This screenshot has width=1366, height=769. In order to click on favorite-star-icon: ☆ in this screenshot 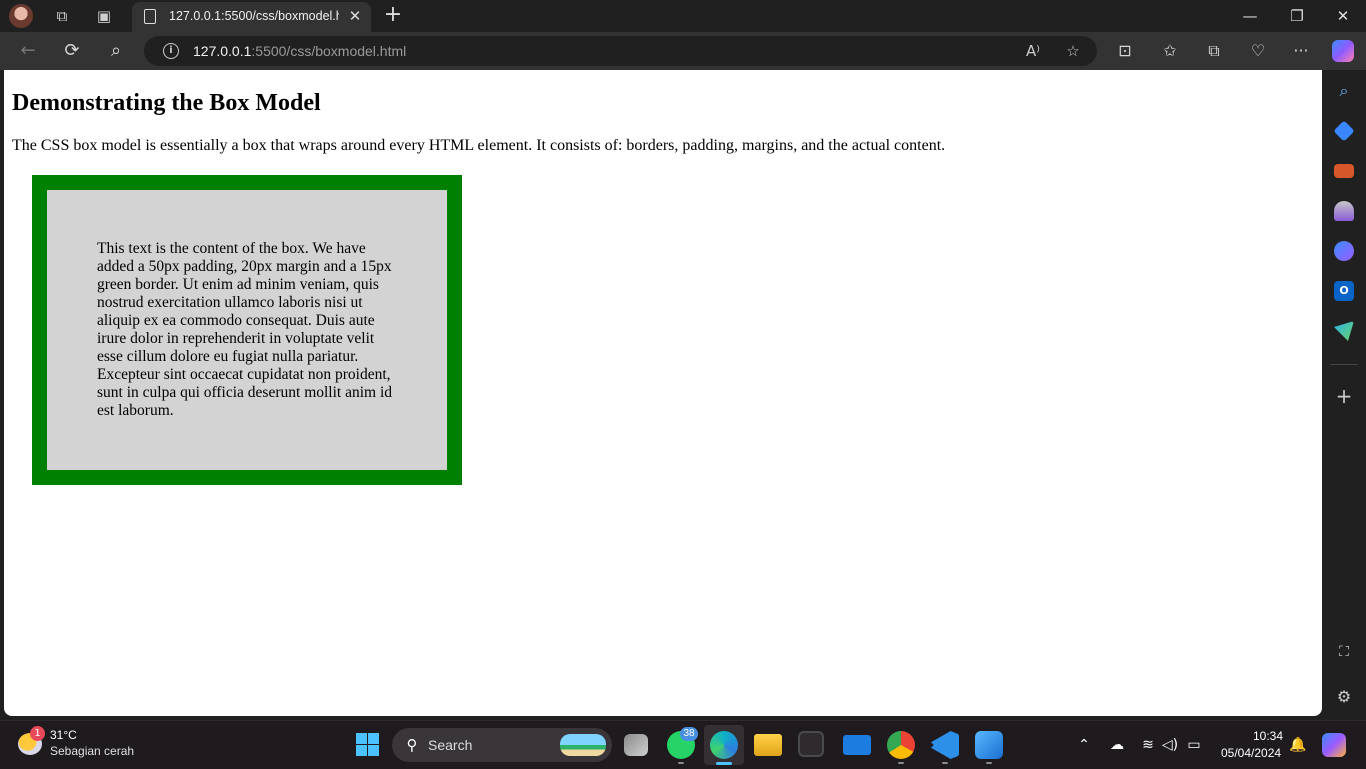, I will do `click(1073, 51)`.